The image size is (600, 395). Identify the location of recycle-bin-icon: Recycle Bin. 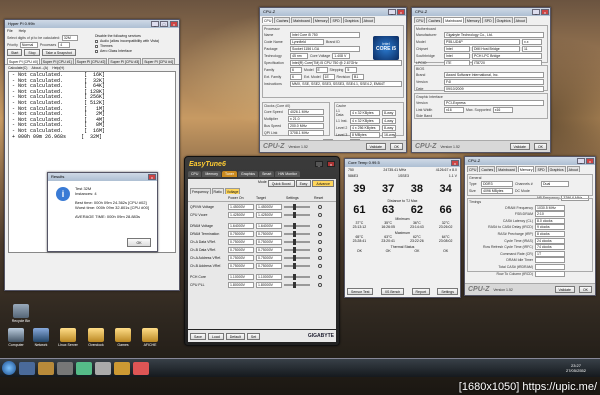
(21, 313).